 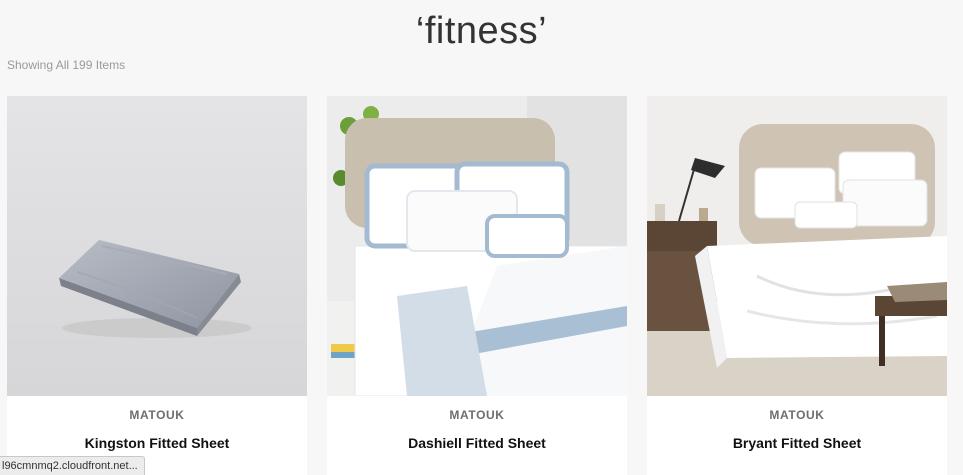 What do you see at coordinates (797, 443) in the screenshot?
I see `product-name: Bryant Fitted Sheet` at bounding box center [797, 443].